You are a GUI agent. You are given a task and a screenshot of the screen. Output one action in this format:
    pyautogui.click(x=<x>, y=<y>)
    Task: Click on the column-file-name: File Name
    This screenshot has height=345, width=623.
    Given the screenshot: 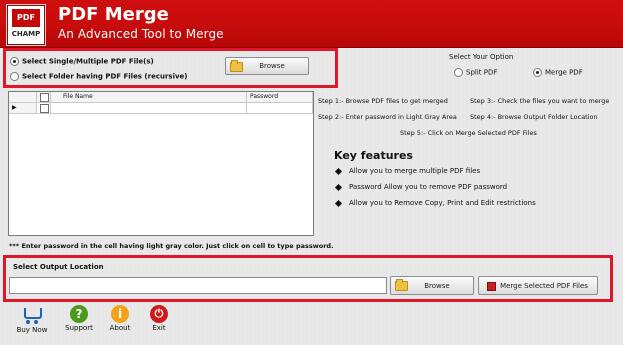 What is the action you would take?
    pyautogui.click(x=149, y=97)
    